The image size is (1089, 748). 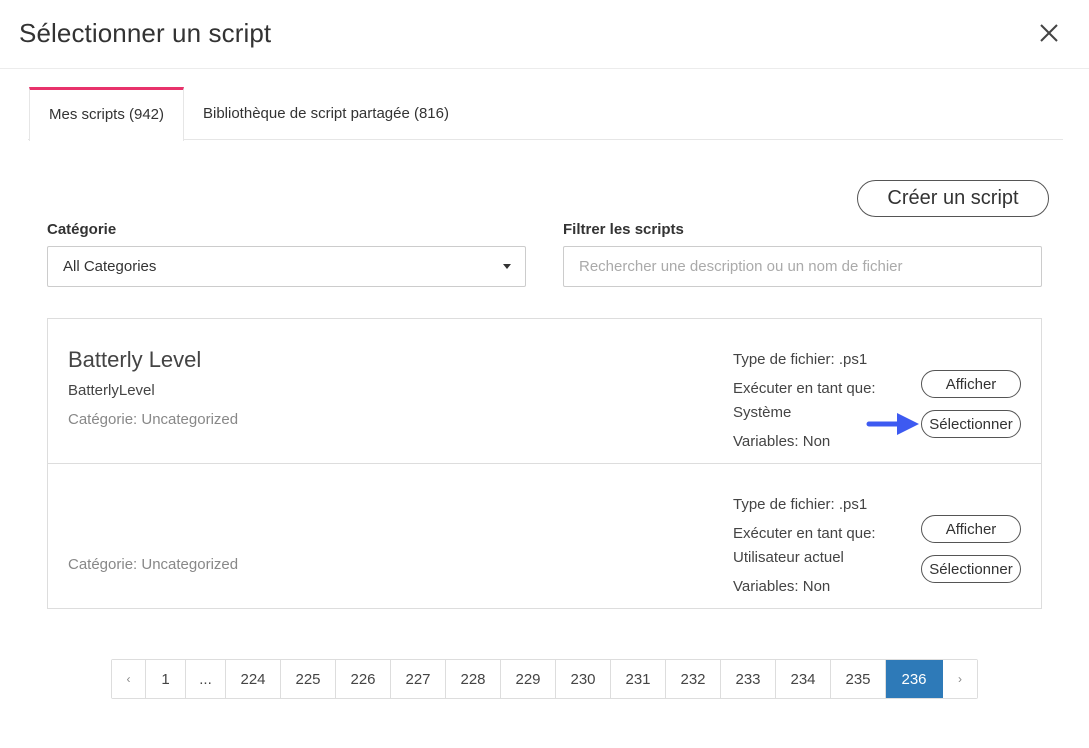 I want to click on dialog-header: Sélectionner un script, so click(x=544, y=34).